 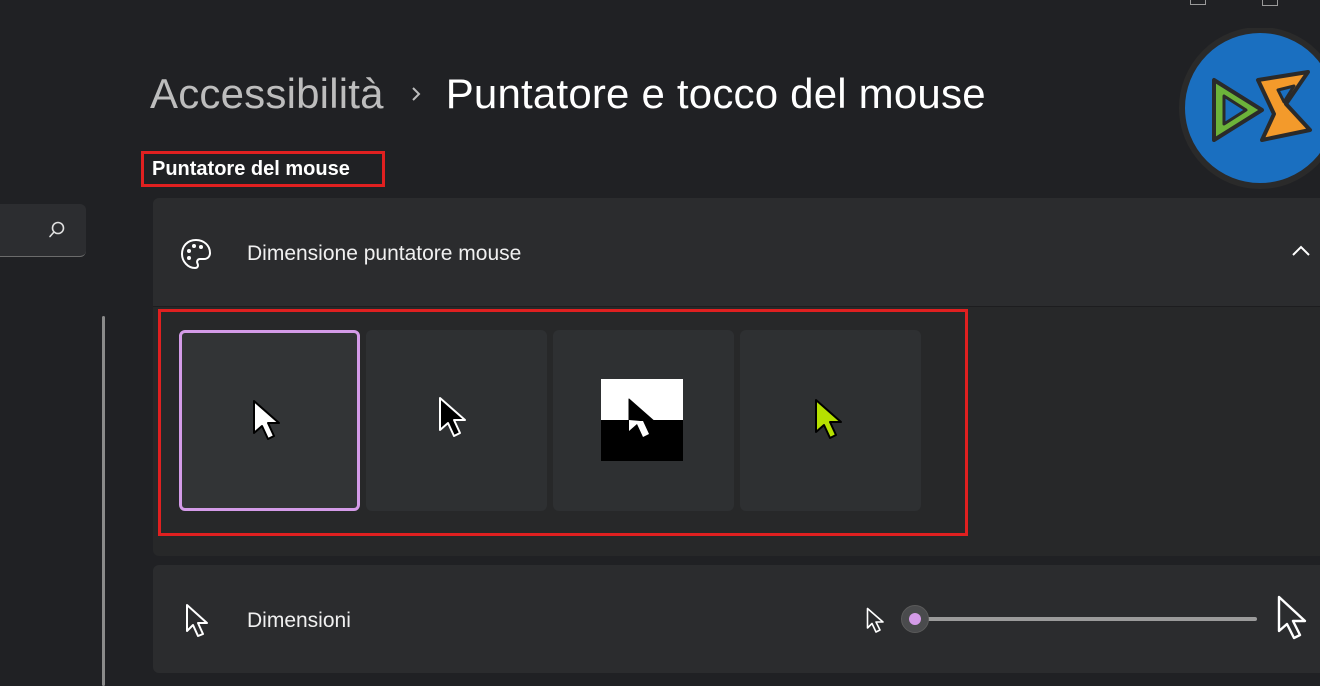 I want to click on maximize-button, so click(x=1270, y=3).